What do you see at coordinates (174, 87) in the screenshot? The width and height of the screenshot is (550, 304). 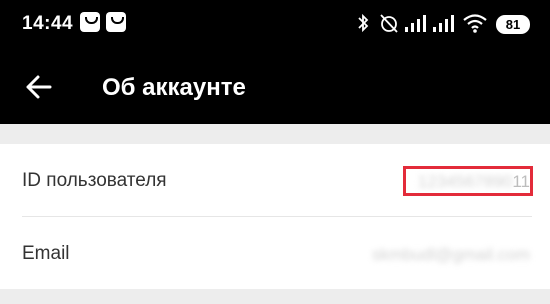 I see `page-title: Об аккаунте` at bounding box center [174, 87].